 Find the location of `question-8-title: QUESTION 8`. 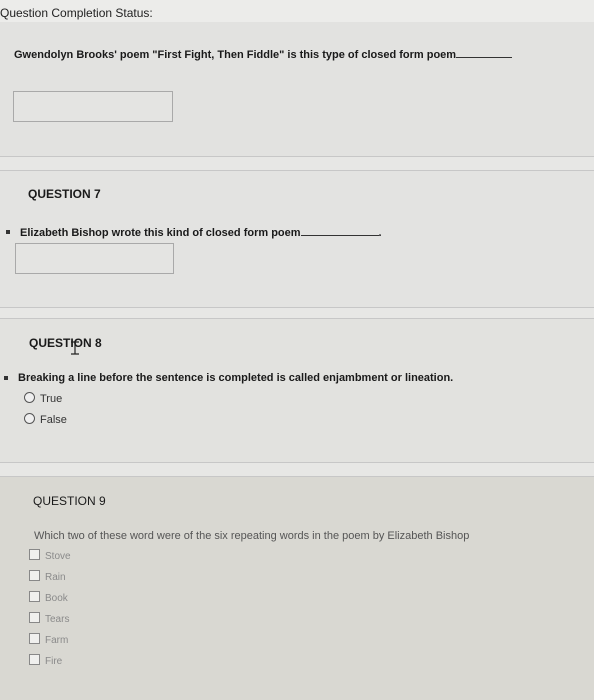

question-8-title: QUESTION 8 is located at coordinates (65, 343).